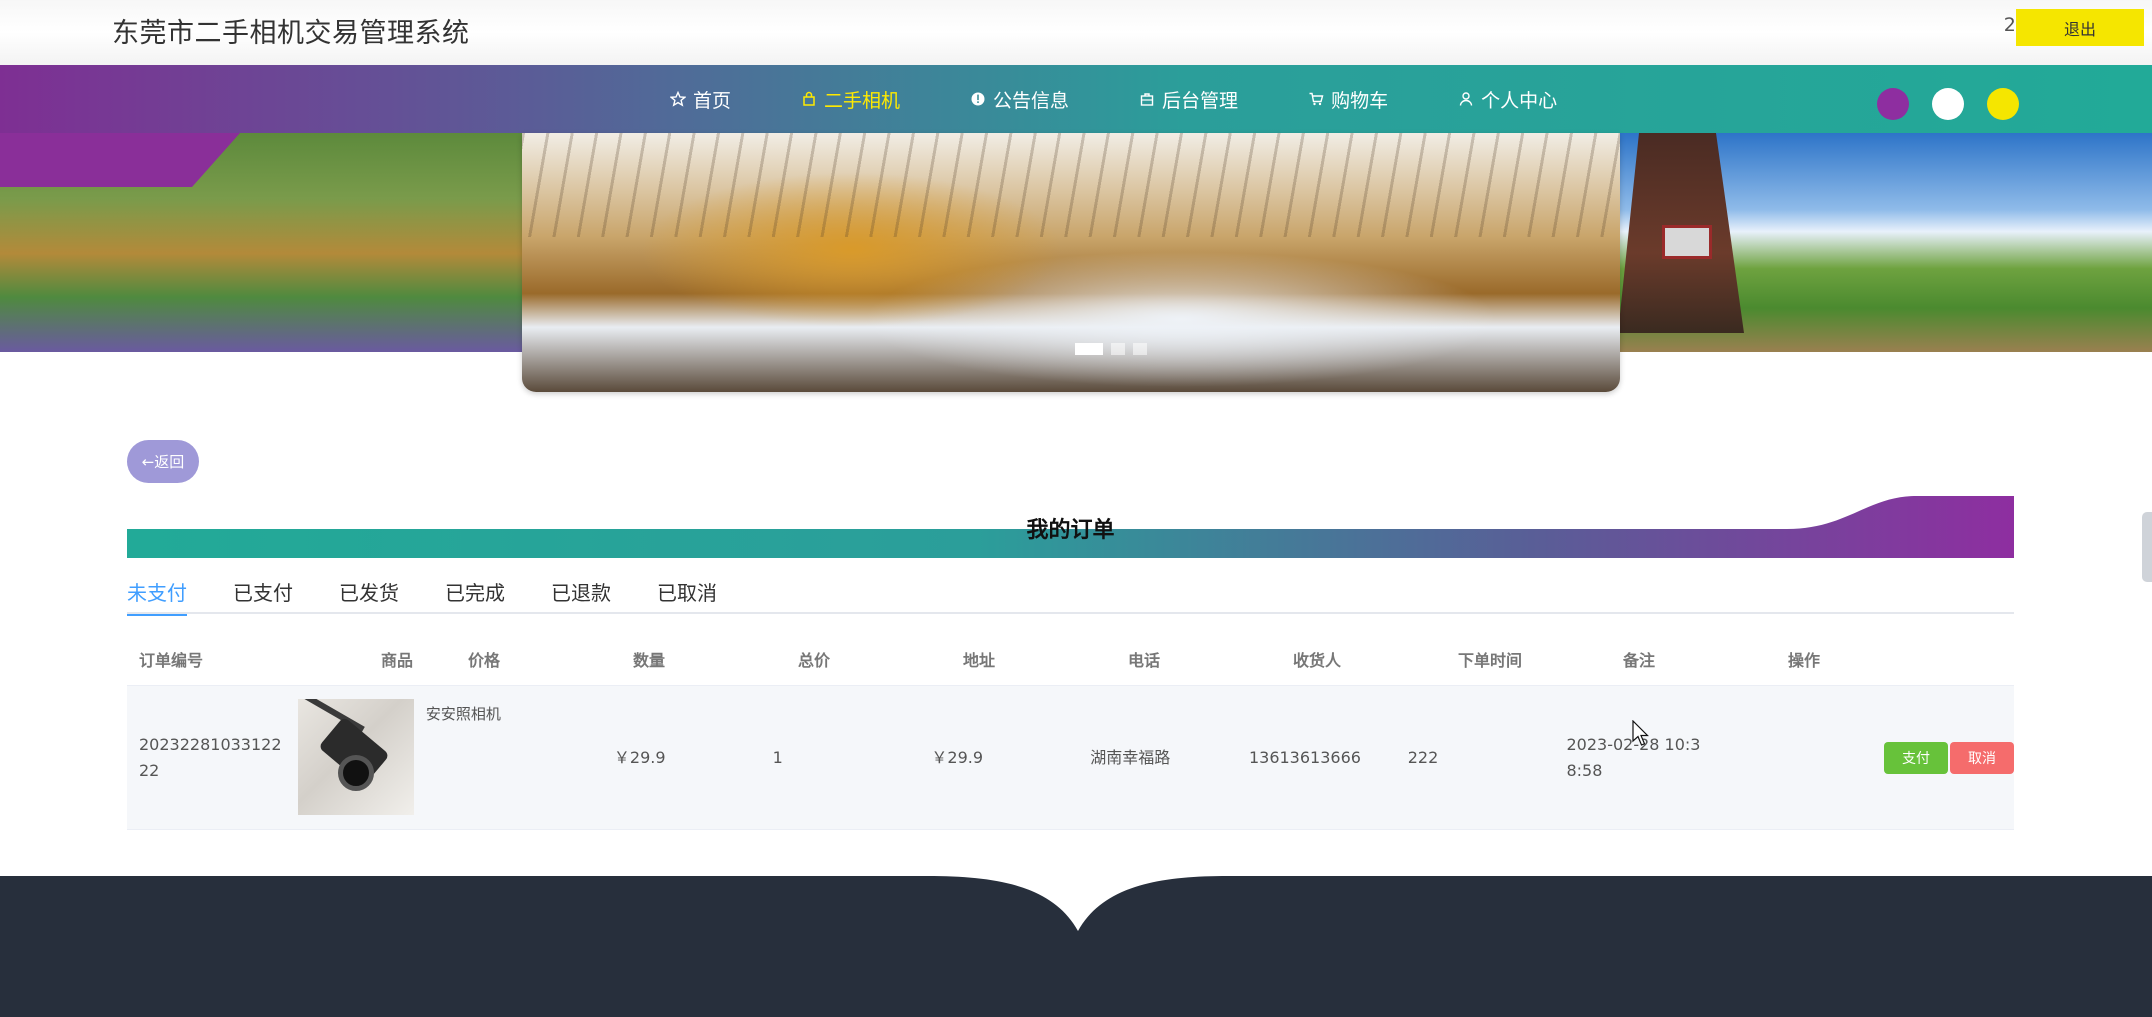 The height and width of the screenshot is (1017, 2152). I want to click on mouse-cursor-icon, so click(1640, 733).